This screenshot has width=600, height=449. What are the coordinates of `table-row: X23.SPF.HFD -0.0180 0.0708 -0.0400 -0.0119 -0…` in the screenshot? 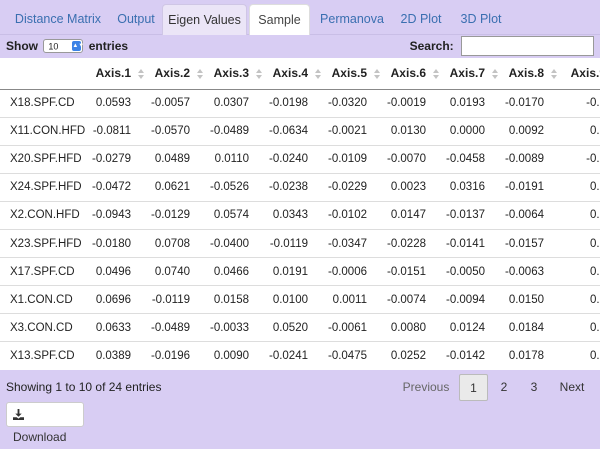 It's located at (300, 243).